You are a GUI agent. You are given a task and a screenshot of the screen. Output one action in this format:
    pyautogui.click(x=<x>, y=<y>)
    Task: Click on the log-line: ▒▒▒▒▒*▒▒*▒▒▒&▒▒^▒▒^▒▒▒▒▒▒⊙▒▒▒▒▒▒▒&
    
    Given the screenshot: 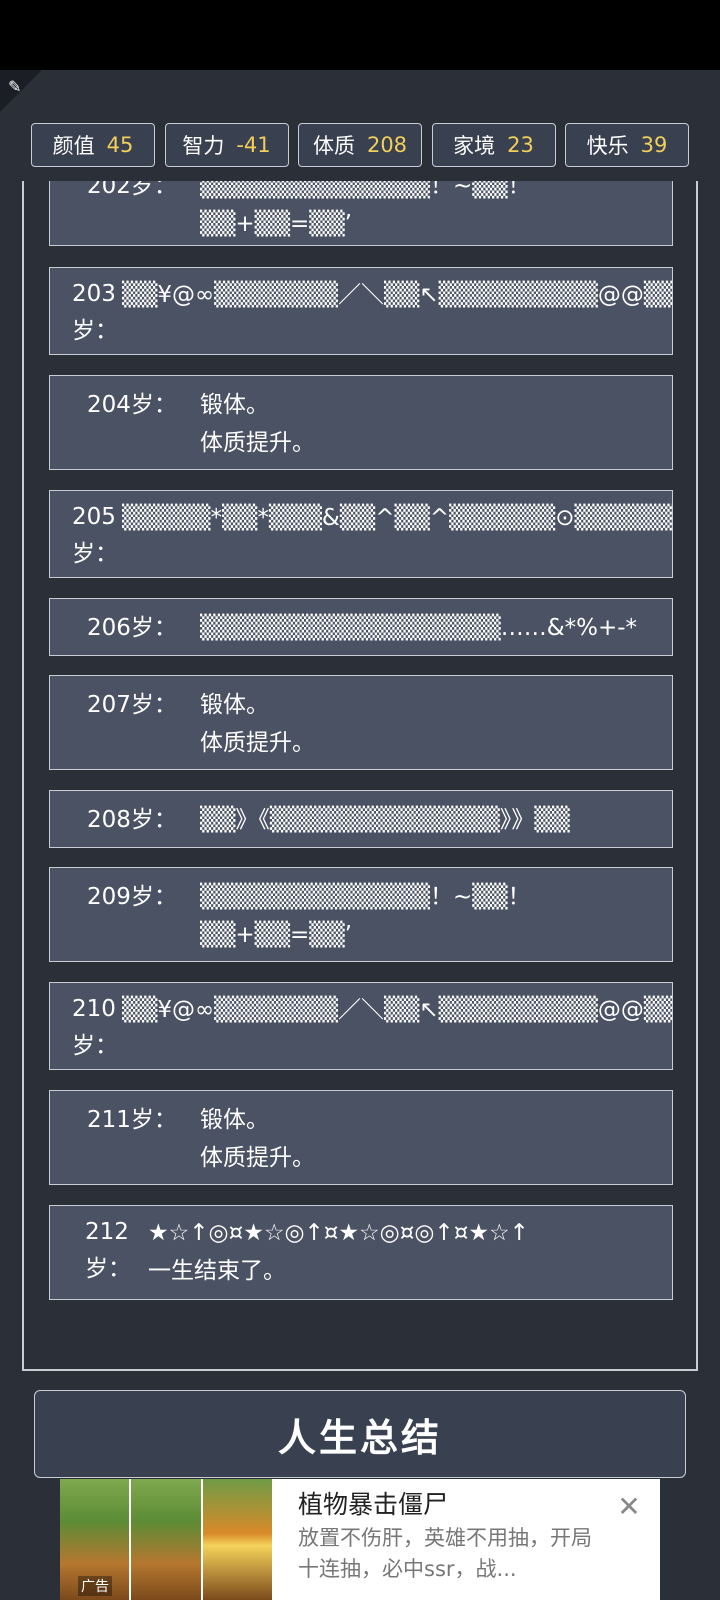 What is the action you would take?
    pyautogui.click(x=397, y=518)
    